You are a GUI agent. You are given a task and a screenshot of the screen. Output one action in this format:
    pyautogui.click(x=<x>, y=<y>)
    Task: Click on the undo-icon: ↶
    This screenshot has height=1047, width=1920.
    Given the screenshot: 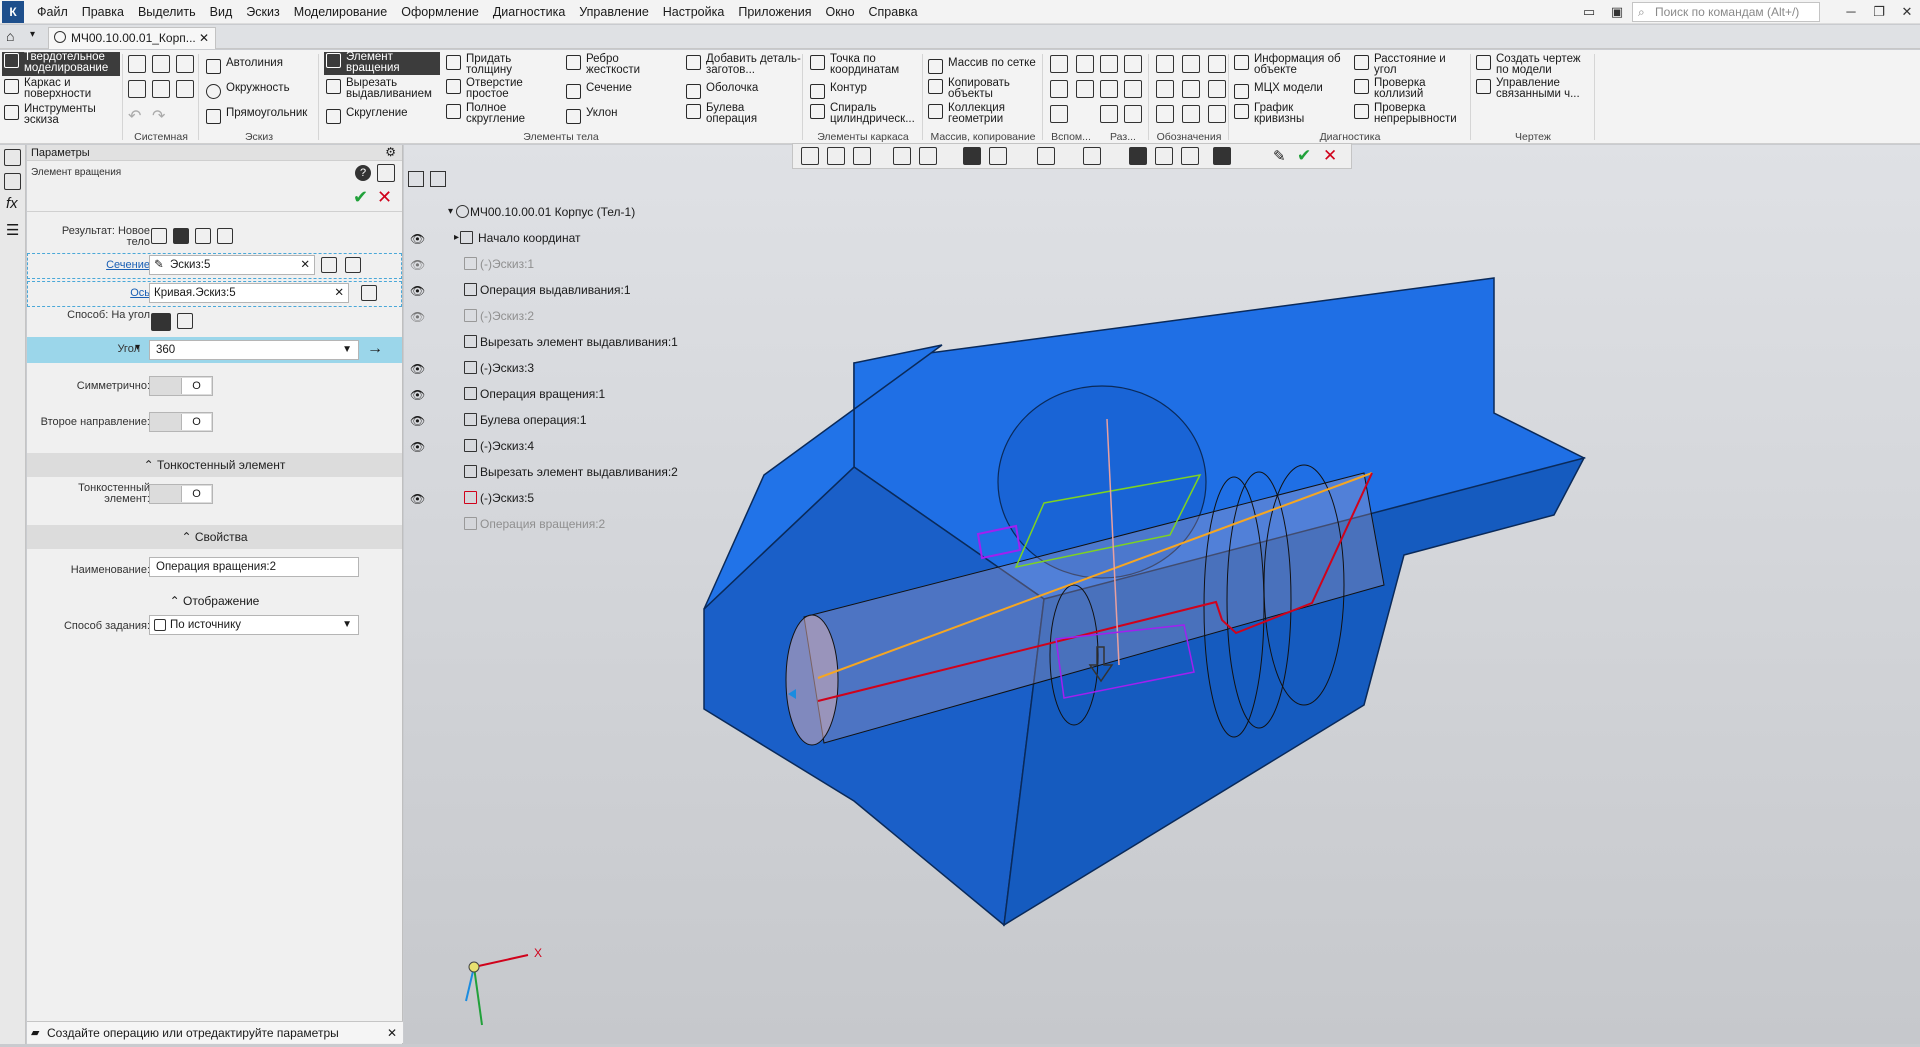 What is the action you would take?
    pyautogui.click(x=134, y=116)
    